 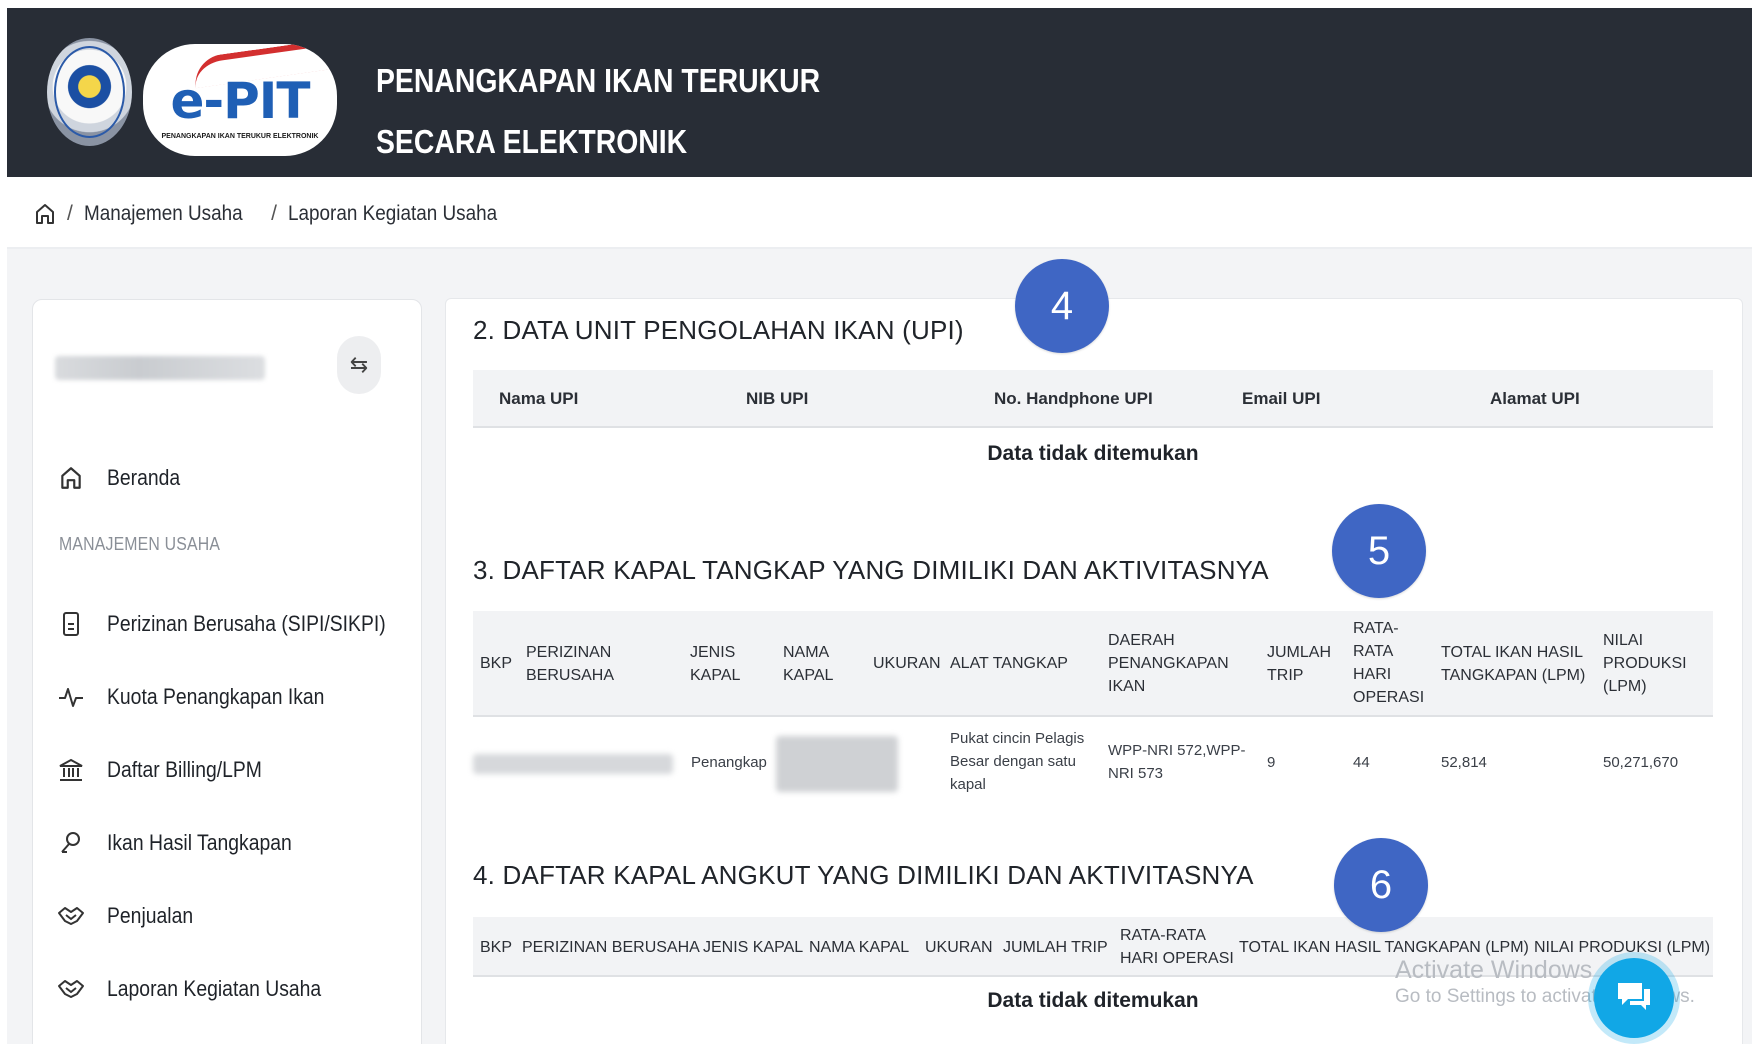 What do you see at coordinates (71, 770) in the screenshot?
I see `bank-icon` at bounding box center [71, 770].